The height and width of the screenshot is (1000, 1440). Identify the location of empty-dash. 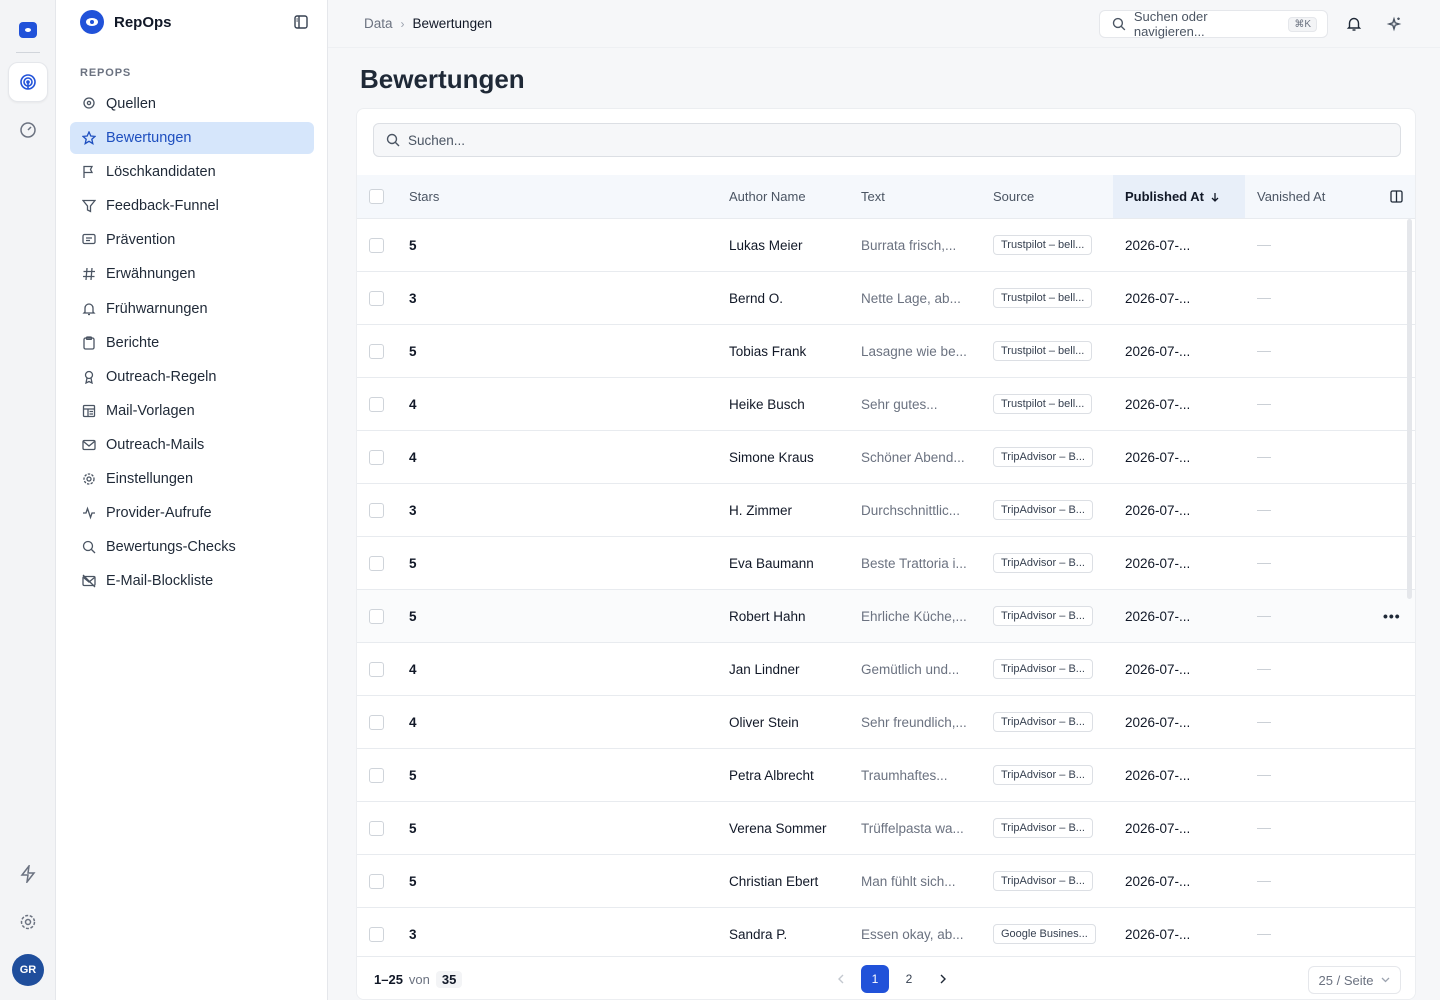
(1264, 563).